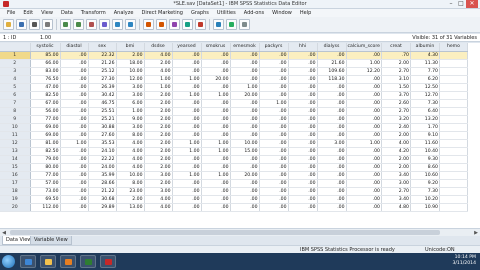 This screenshot has width=480, height=270. Describe the element at coordinates (28, 13) in the screenshot. I see `menu-edit: Edit` at that location.